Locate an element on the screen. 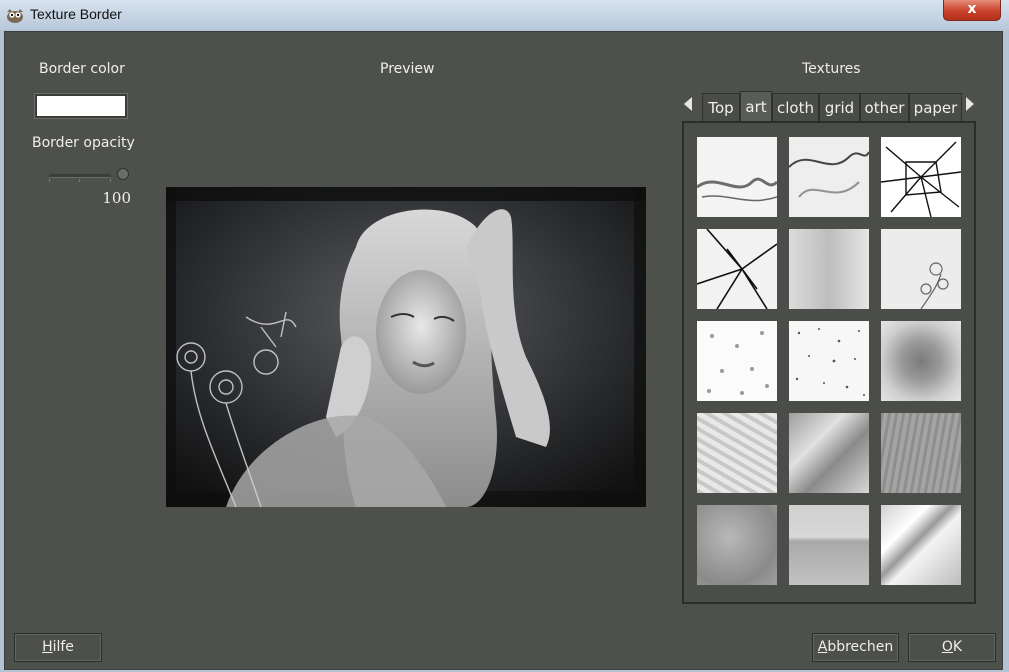  title-bar: Texture Border x is located at coordinates (504, 15).